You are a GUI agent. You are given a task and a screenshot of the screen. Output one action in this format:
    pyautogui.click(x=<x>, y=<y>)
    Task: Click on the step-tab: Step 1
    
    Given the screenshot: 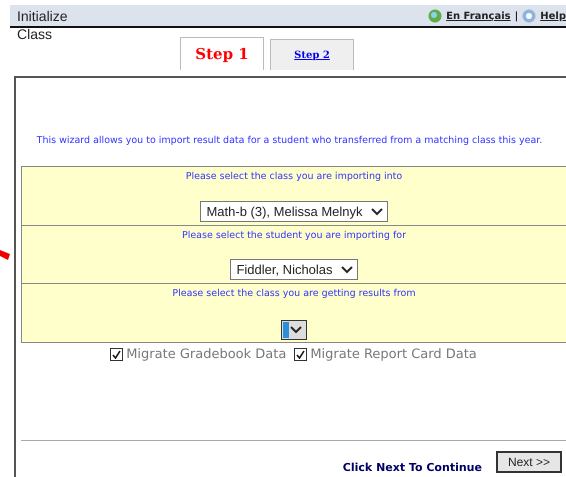 What is the action you would take?
    pyautogui.click(x=222, y=53)
    